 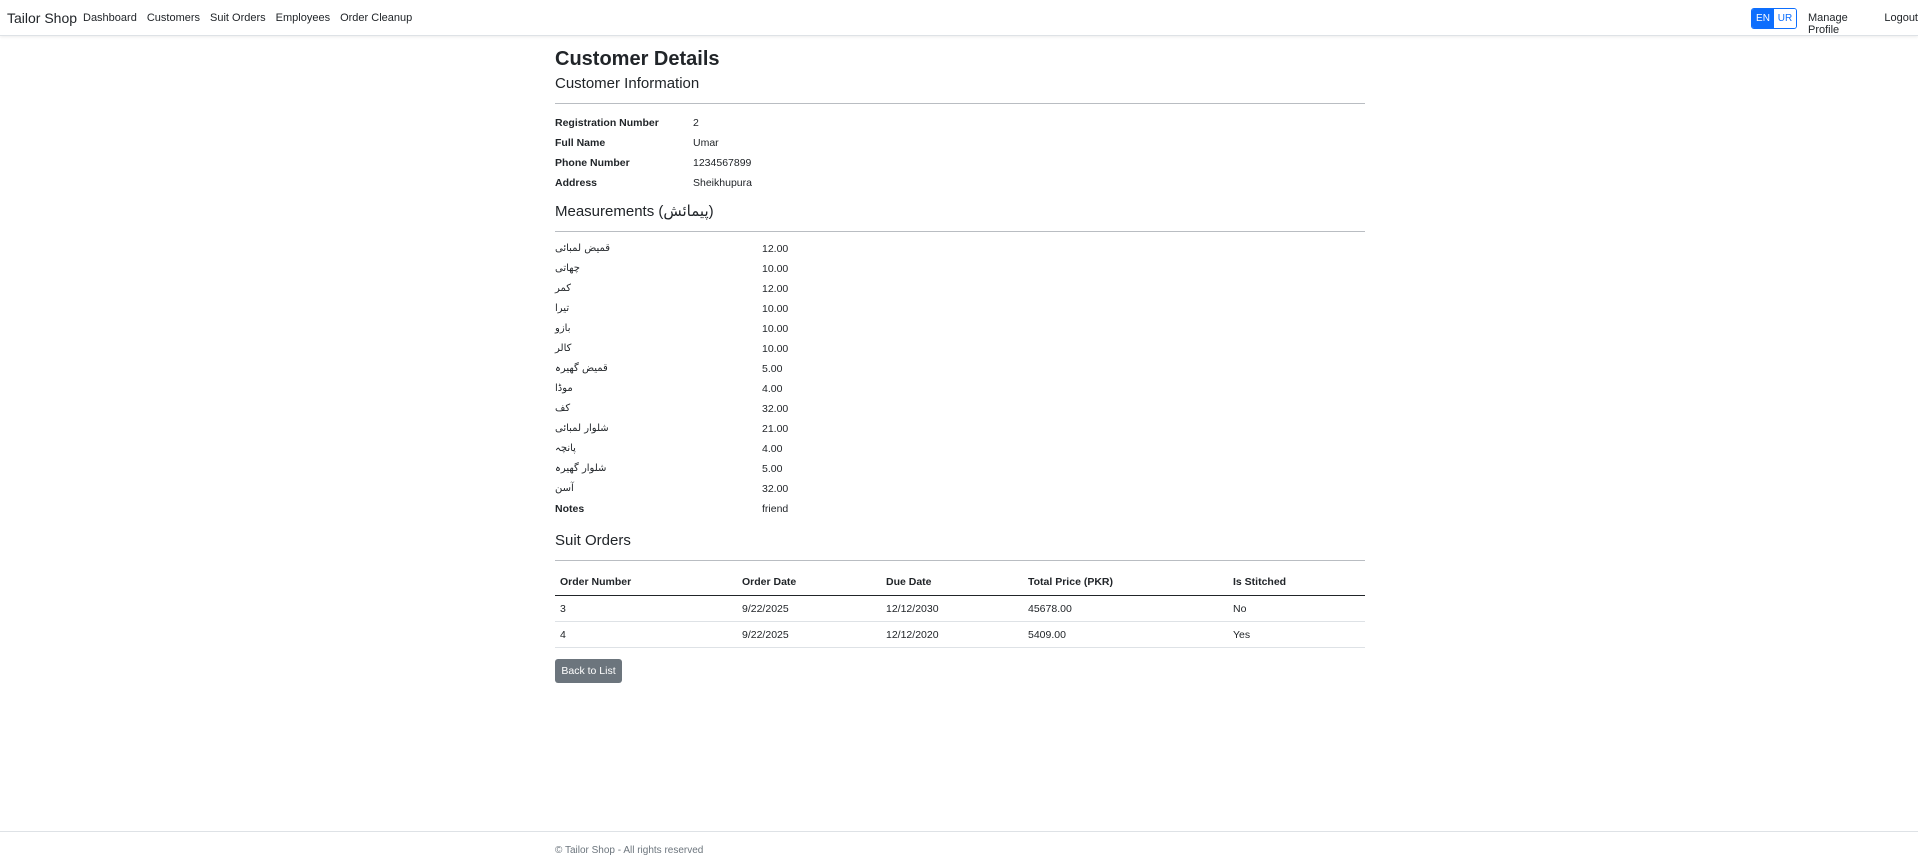 I want to click on customer-info-heading: Customer Information, so click(x=627, y=83).